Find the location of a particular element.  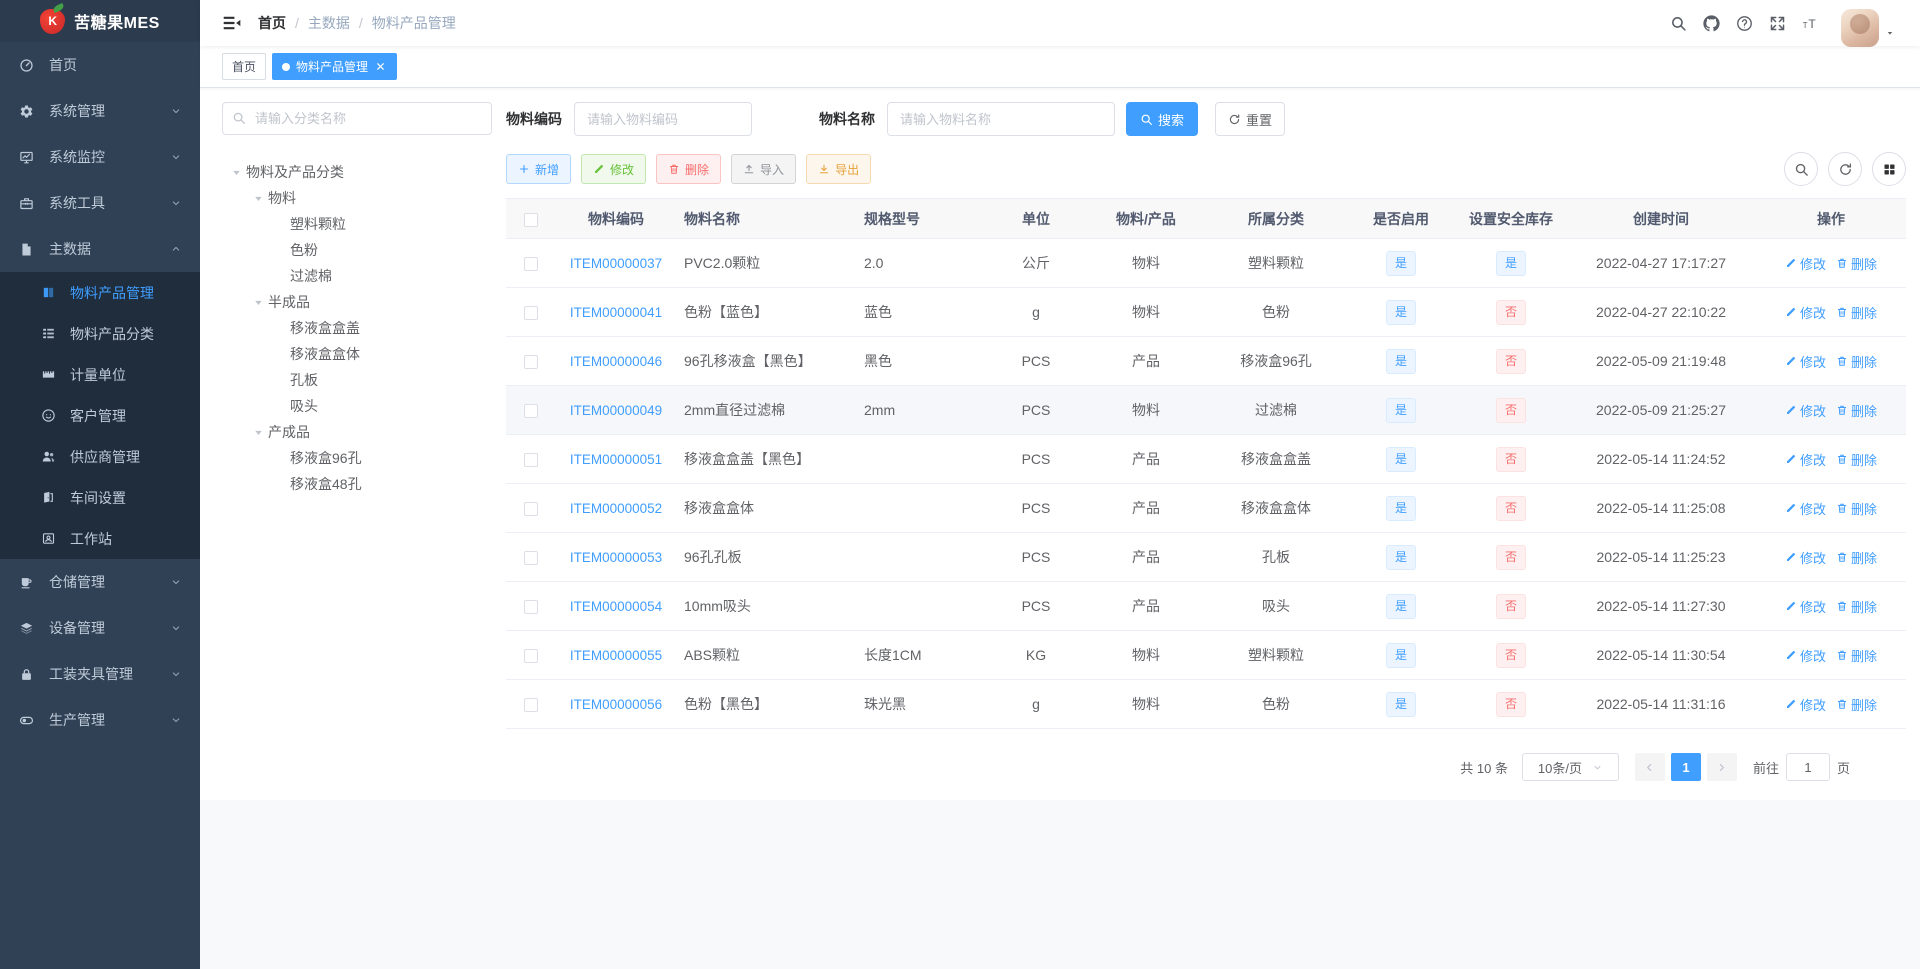

avatar is located at coordinates (1860, 28).